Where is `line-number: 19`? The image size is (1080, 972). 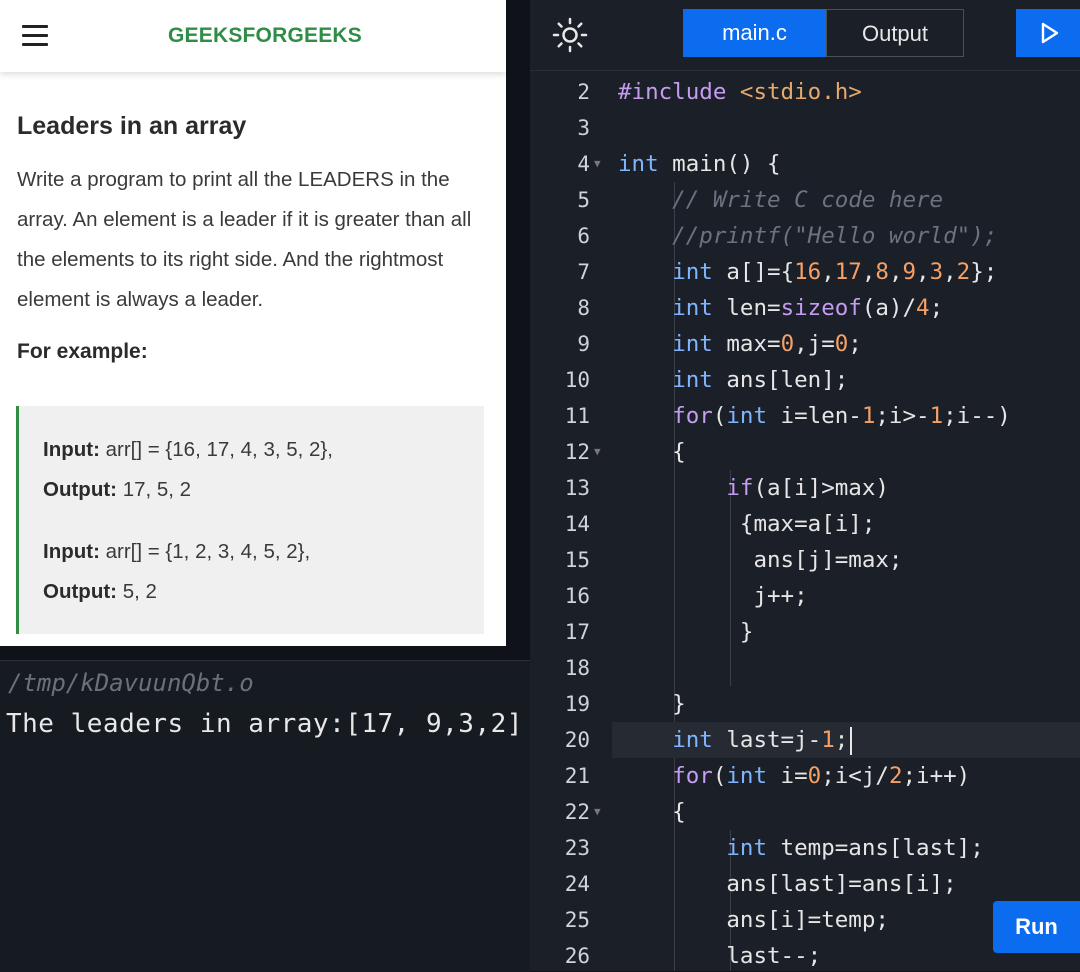 line-number: 19 is located at coordinates (577, 704).